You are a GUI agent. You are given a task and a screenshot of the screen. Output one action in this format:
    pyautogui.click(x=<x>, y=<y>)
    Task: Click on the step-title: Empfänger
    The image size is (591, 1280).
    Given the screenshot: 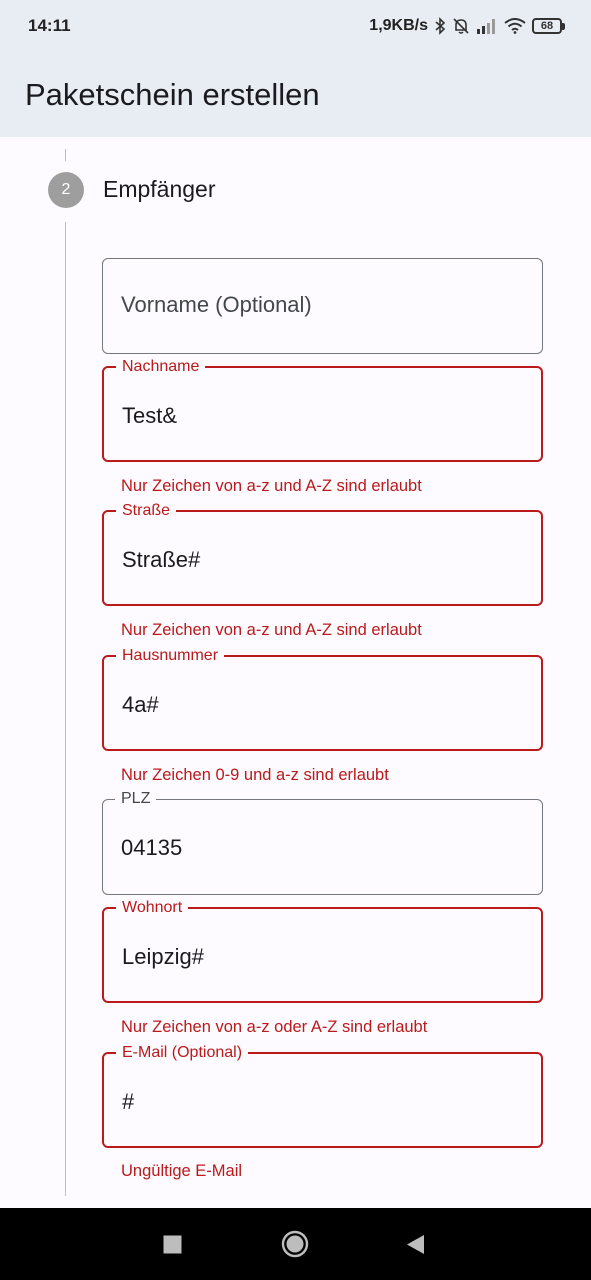 What is the action you would take?
    pyautogui.click(x=159, y=189)
    